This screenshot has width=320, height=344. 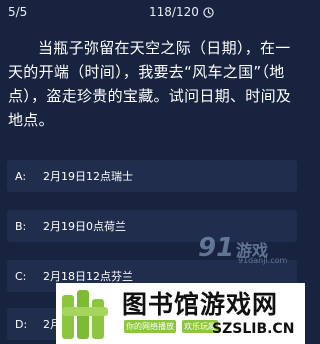 I want to click on option-text: 2月19日0点荷兰, so click(x=84, y=226).